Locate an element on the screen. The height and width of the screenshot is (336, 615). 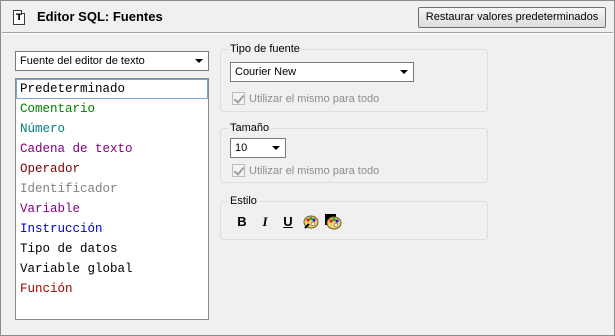
size-label: Tamaño is located at coordinates (250, 128).